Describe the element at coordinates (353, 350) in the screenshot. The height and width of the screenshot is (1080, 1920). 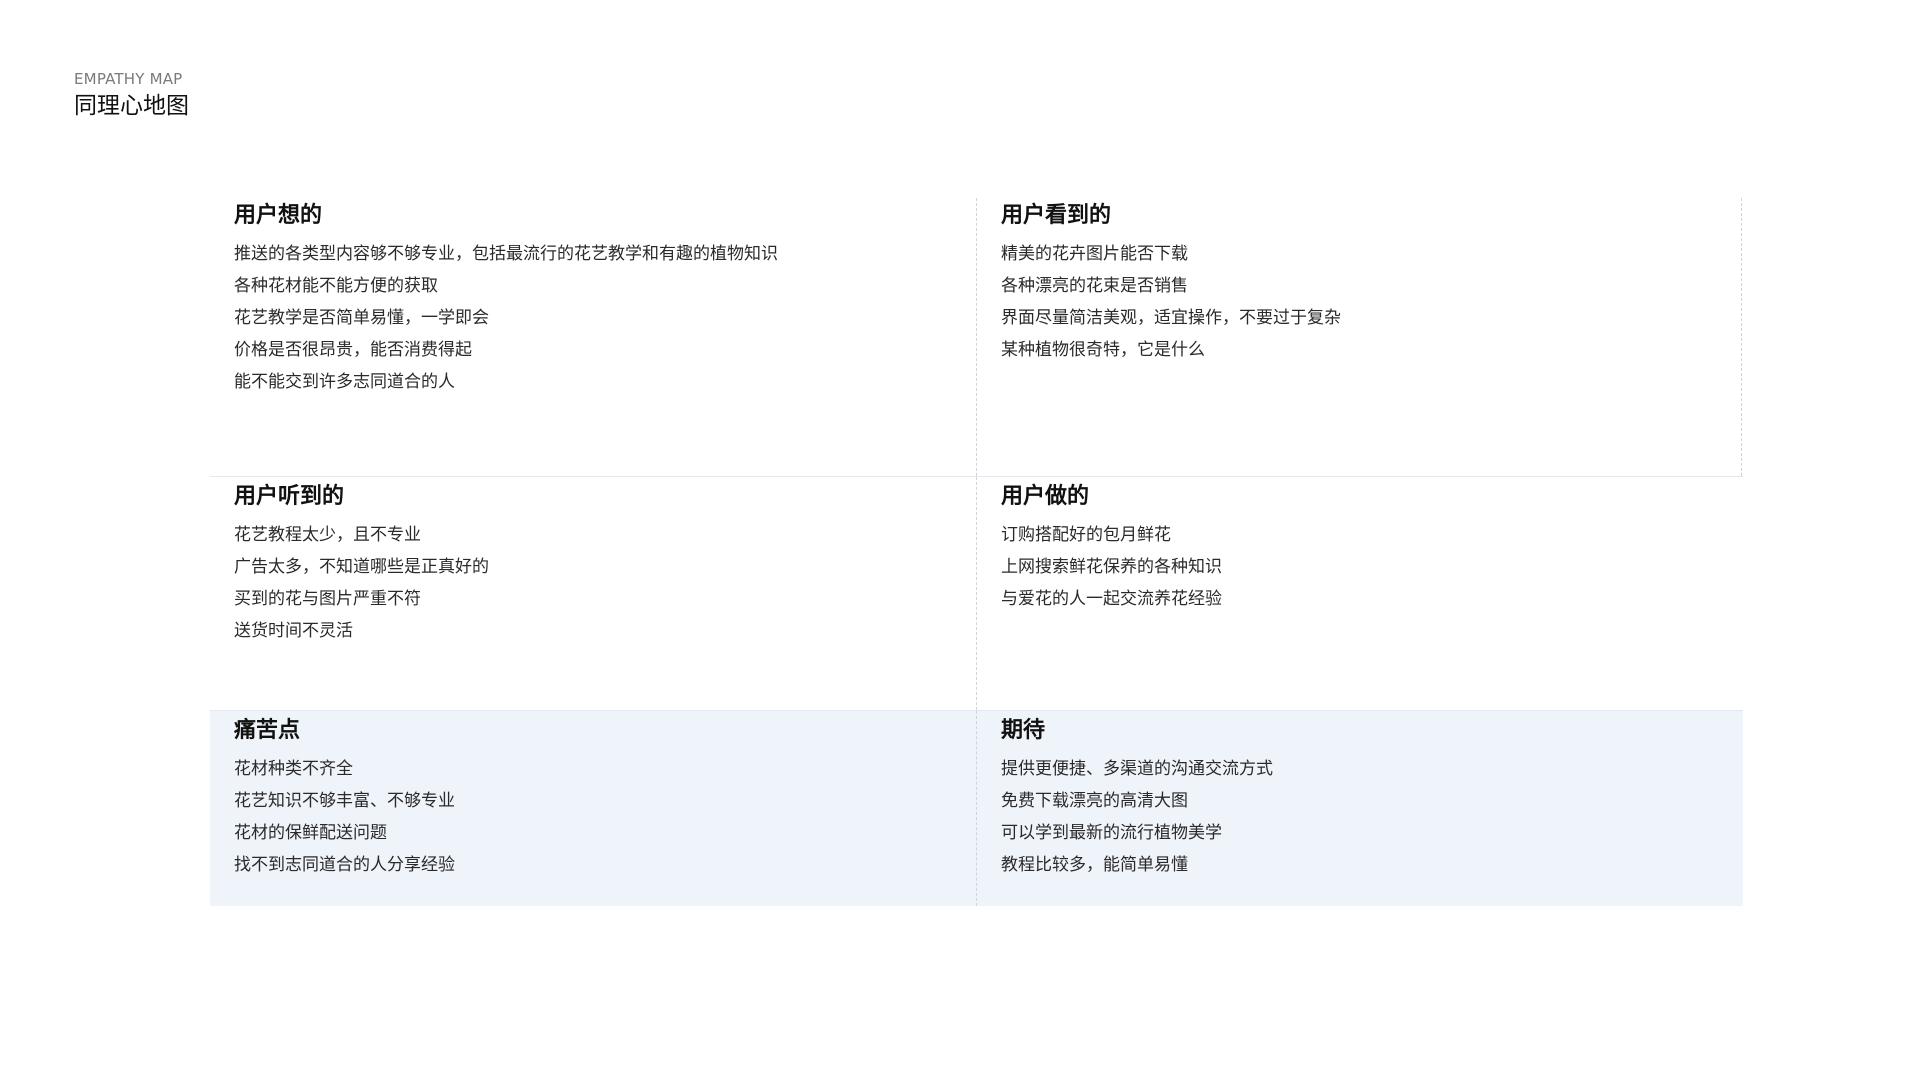
I see `list-item: 价格是否很昂贵，能否消费得起` at that location.